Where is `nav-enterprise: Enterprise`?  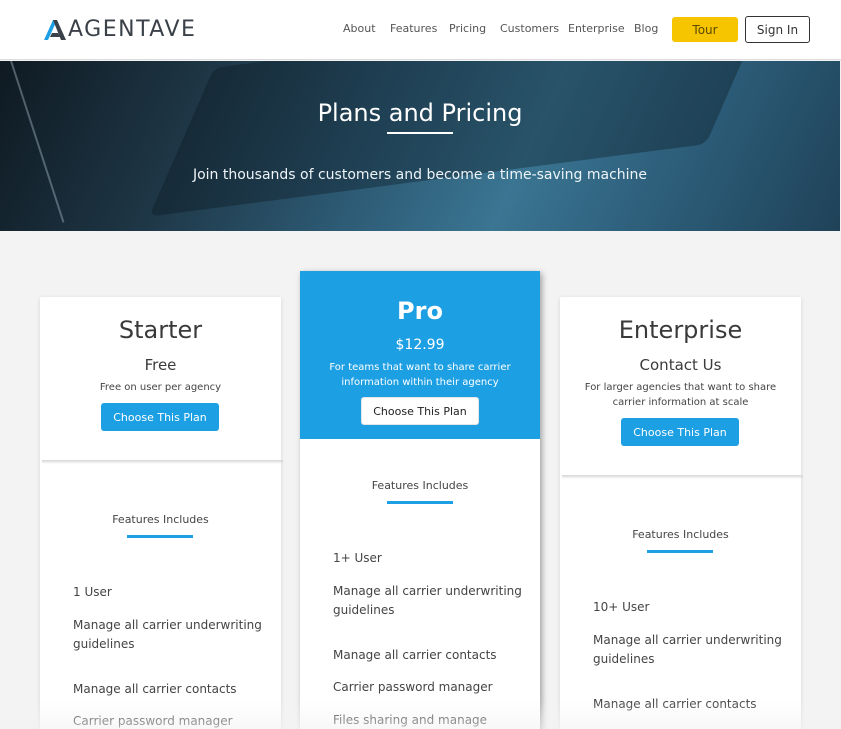
nav-enterprise: Enterprise is located at coordinates (596, 28).